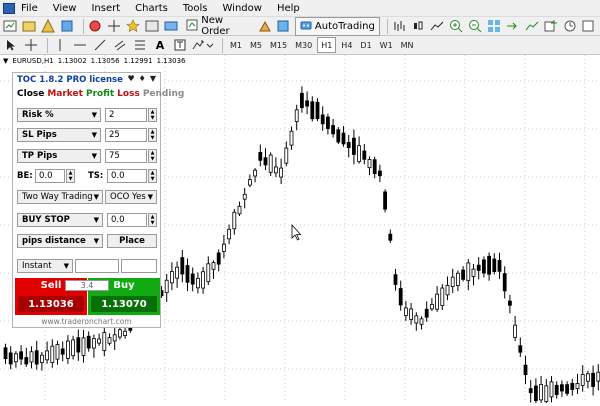 The width and height of the screenshot is (600, 406). What do you see at coordinates (120, 45) in the screenshot?
I see `channel-icon` at bounding box center [120, 45].